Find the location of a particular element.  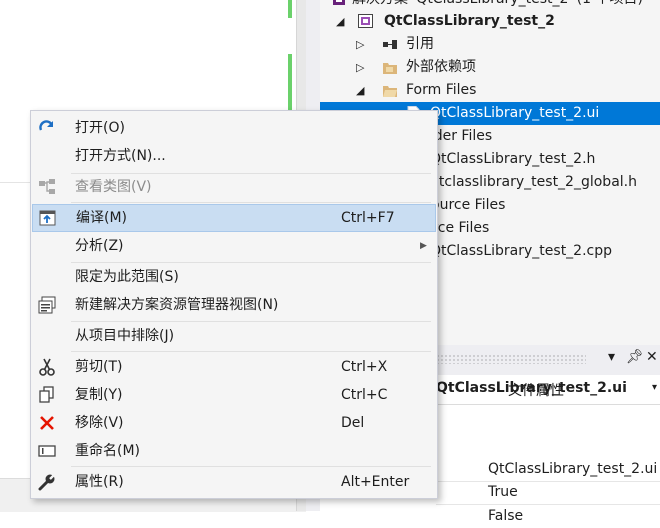

tree-item-label: Form Files is located at coordinates (441, 90).